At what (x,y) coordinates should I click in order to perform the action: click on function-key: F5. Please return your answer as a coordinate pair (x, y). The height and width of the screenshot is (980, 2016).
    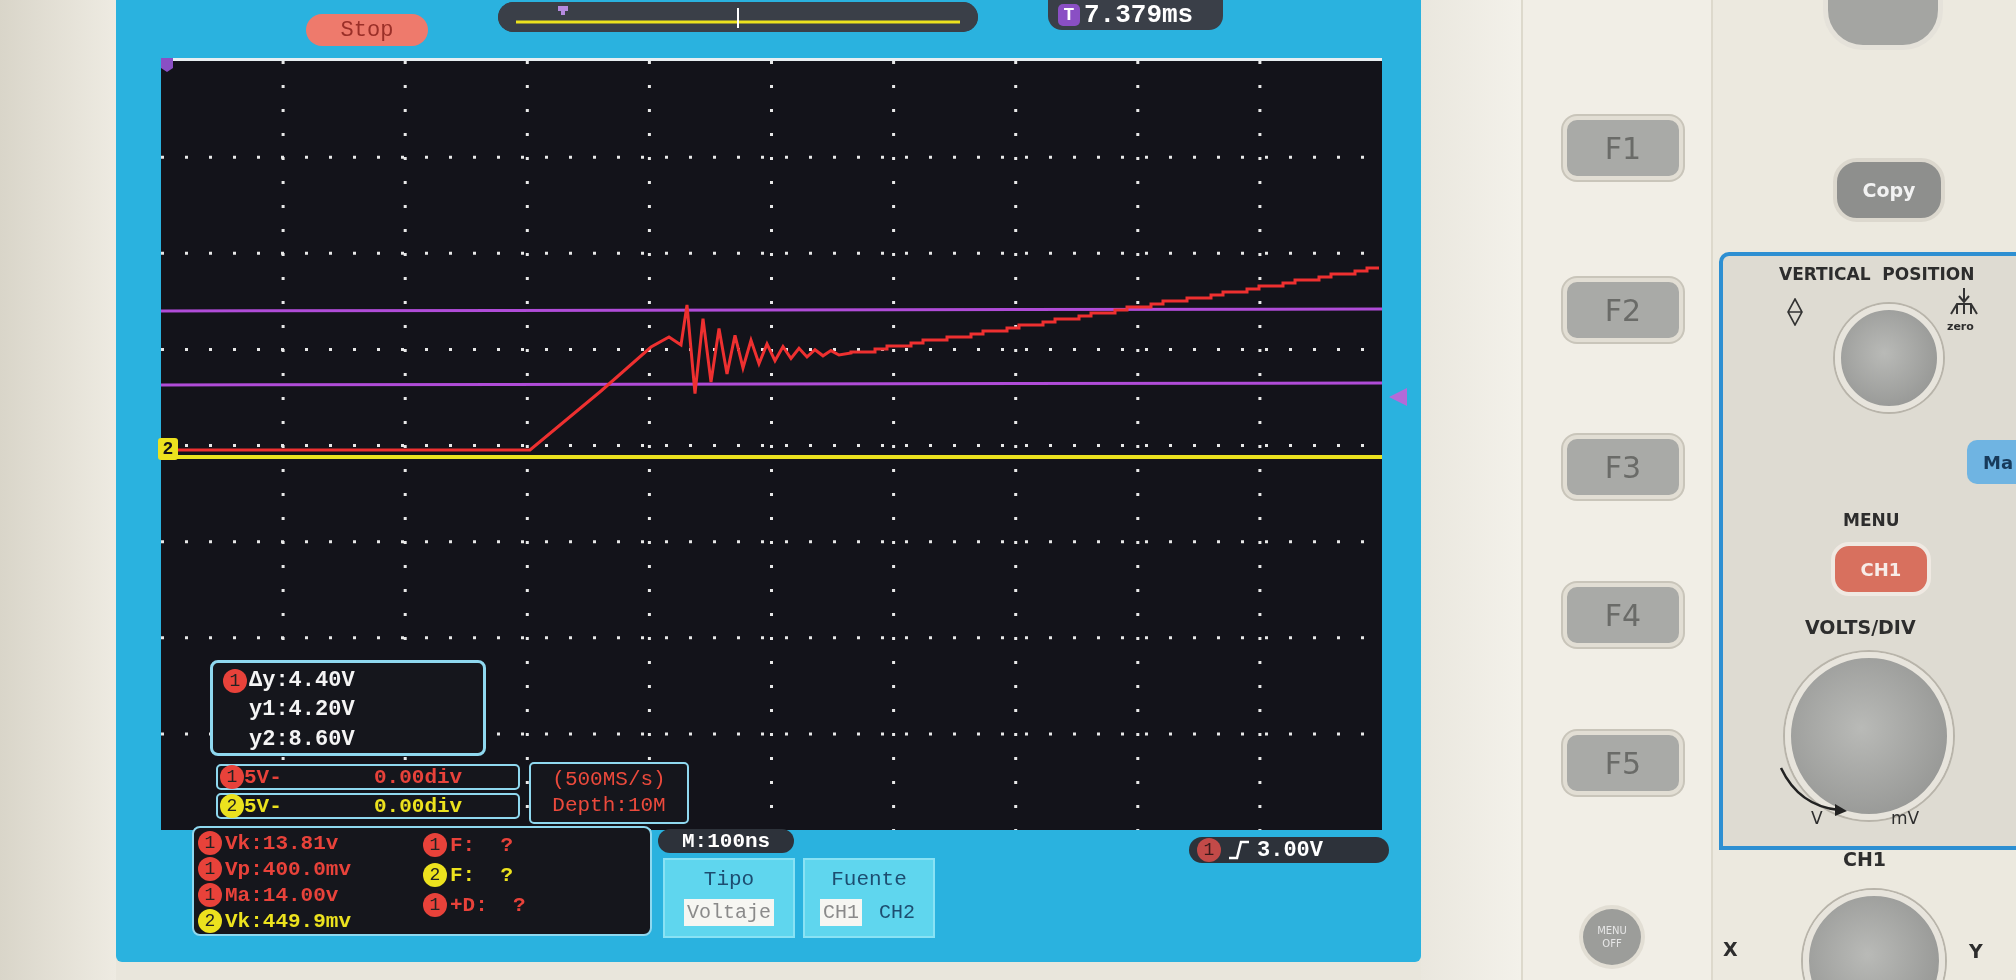
    Looking at the image, I should click on (1623, 763).